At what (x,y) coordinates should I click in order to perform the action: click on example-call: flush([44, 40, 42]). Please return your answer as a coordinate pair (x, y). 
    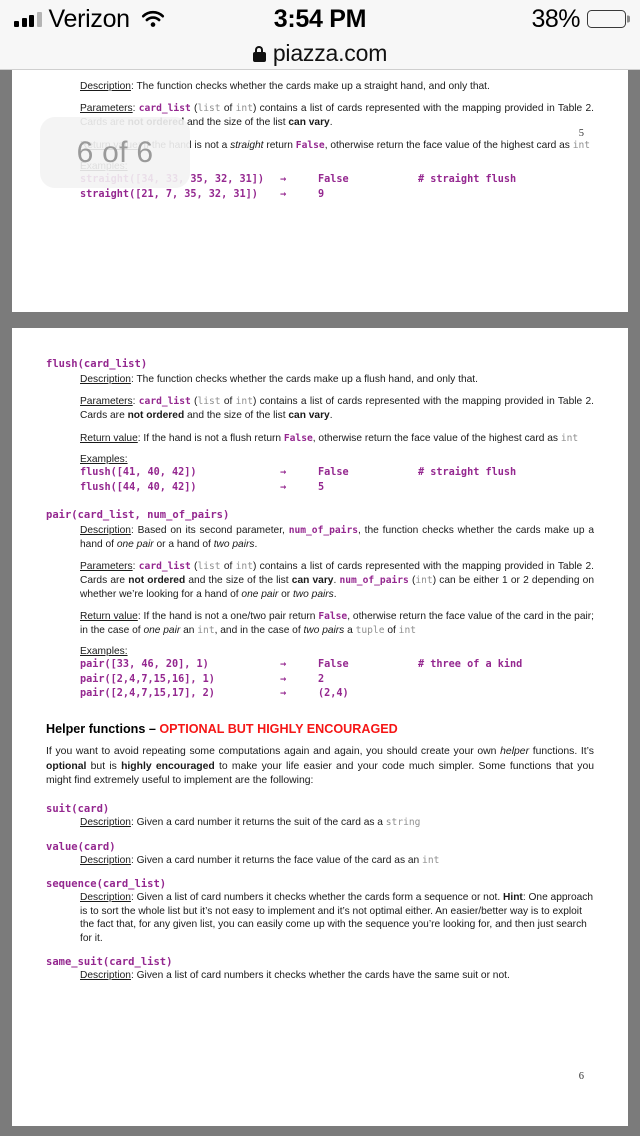
    Looking at the image, I should click on (138, 487).